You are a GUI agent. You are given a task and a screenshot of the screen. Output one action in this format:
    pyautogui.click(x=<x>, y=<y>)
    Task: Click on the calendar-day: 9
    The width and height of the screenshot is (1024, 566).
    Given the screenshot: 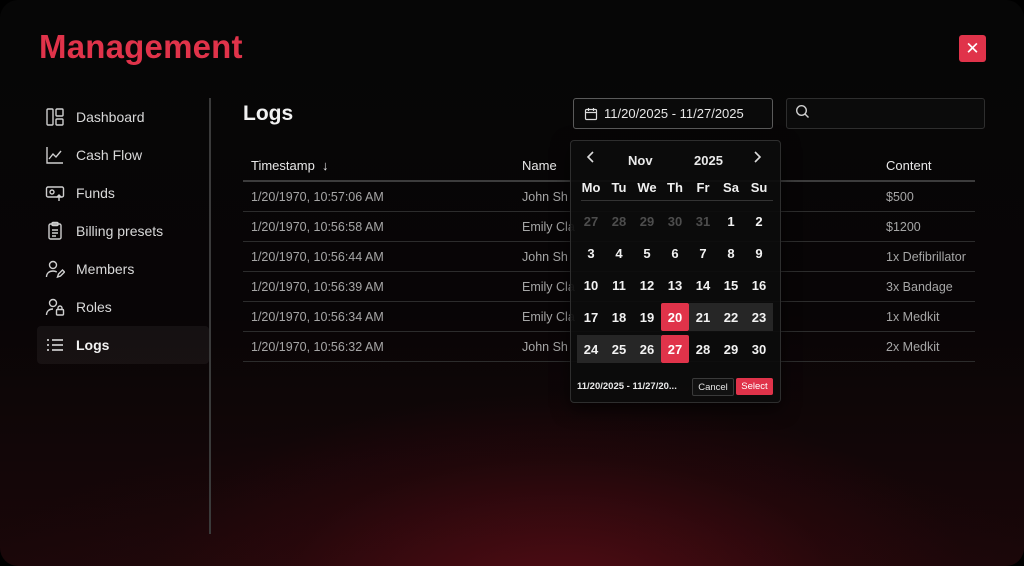 What is the action you would take?
    pyautogui.click(x=759, y=253)
    